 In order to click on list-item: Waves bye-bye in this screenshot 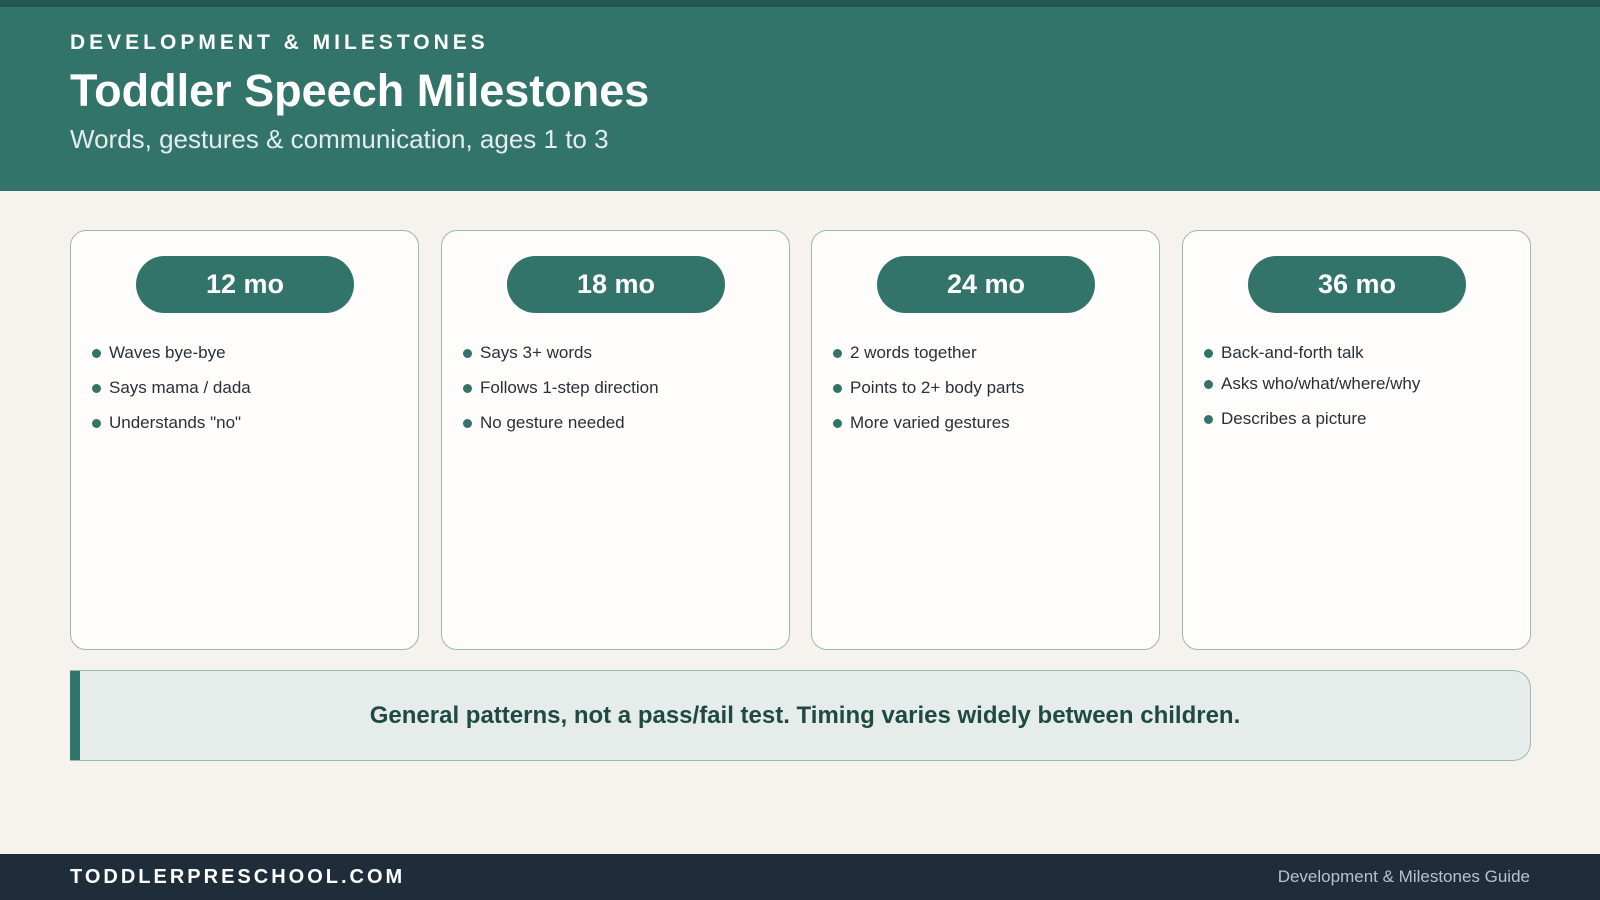, I will do `click(171, 360)`.